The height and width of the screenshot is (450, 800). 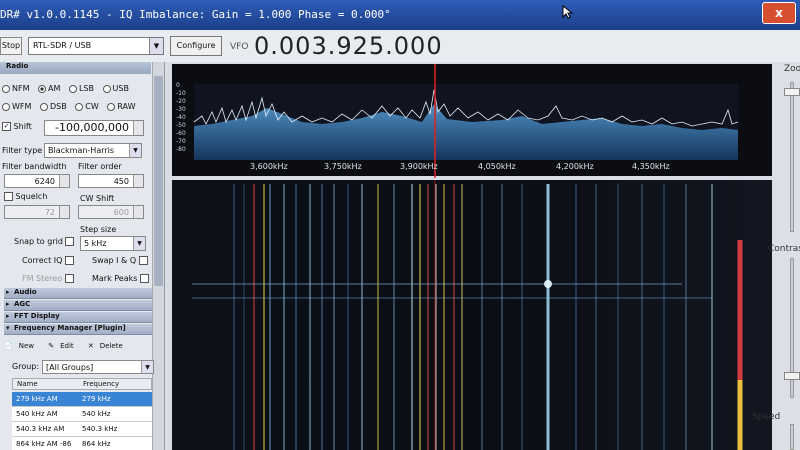 What do you see at coordinates (138, 181) in the screenshot?
I see `filter-order-spinner` at bounding box center [138, 181].